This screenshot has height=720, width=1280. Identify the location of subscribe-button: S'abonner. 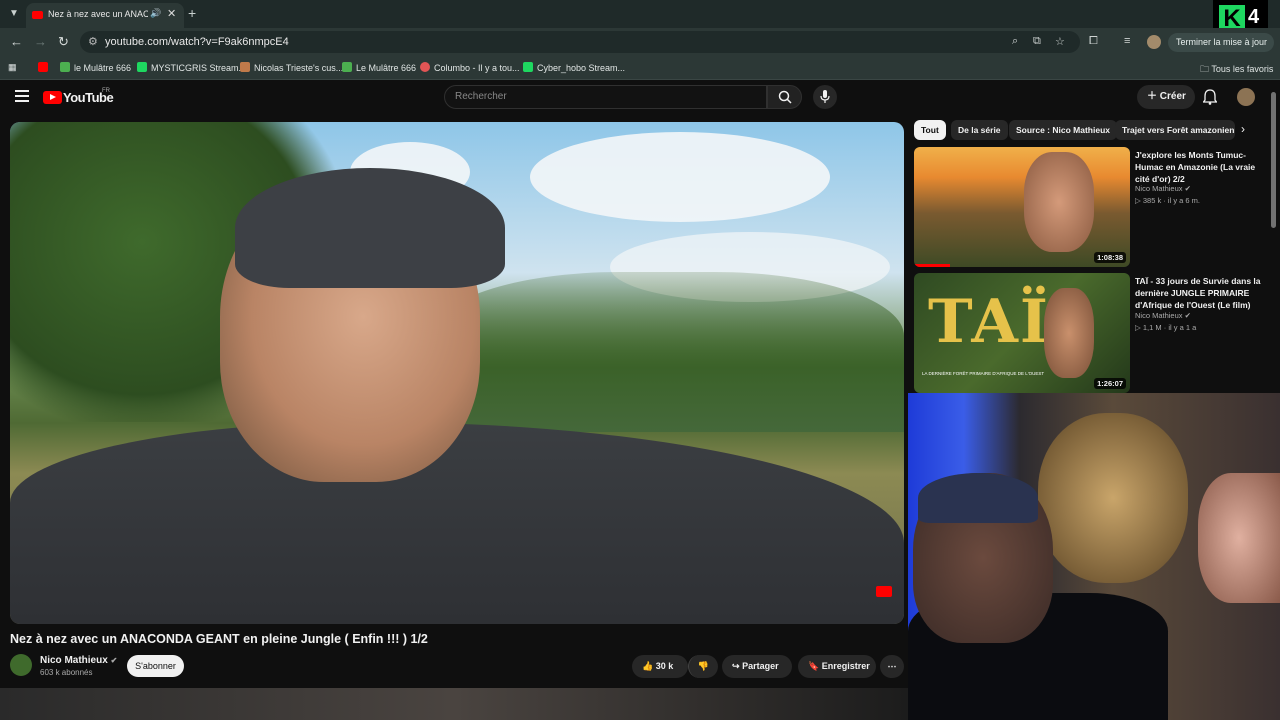
(155, 666).